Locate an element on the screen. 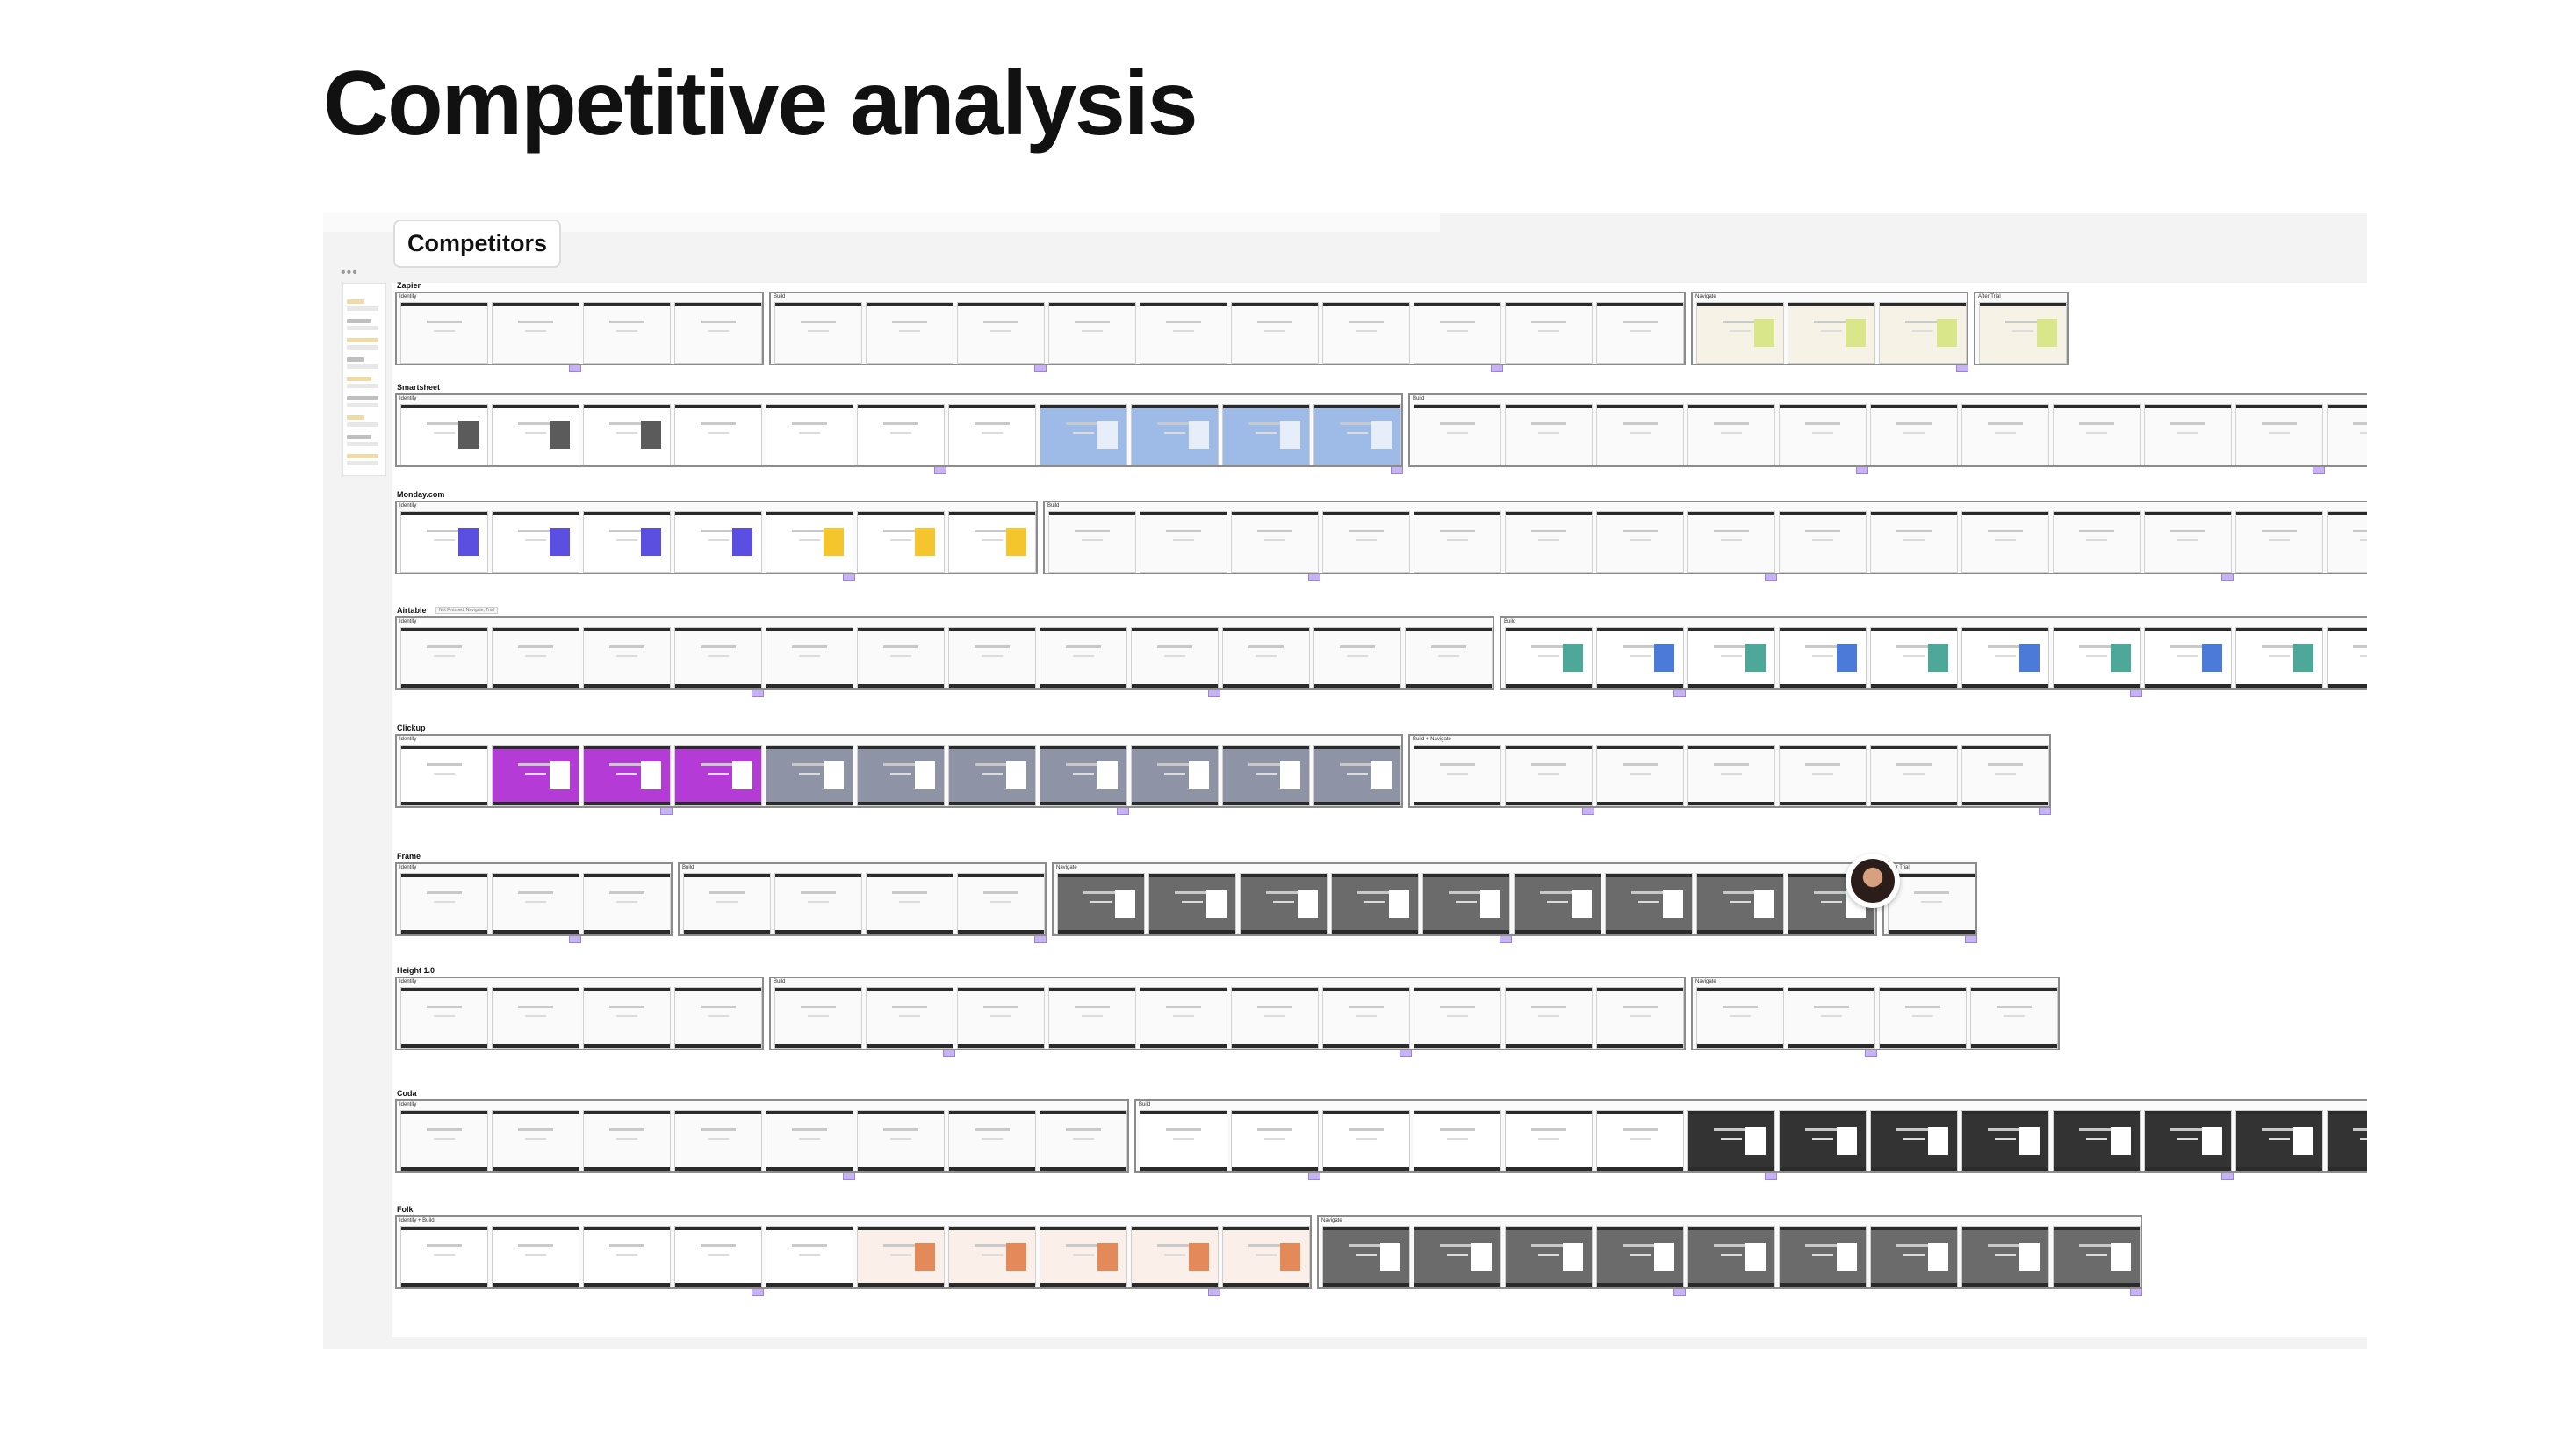  competitors-frame-label: Competitors is located at coordinates (477, 244).